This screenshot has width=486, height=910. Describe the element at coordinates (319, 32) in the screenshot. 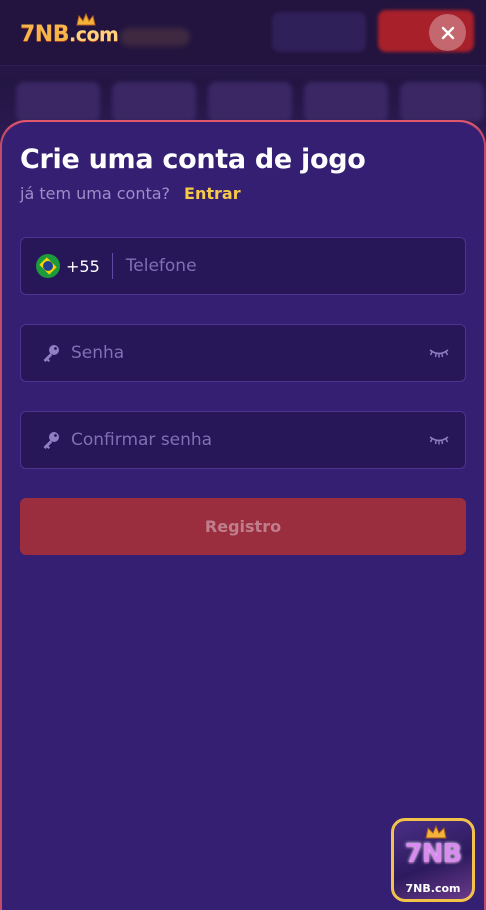

I see `background-login-button` at that location.